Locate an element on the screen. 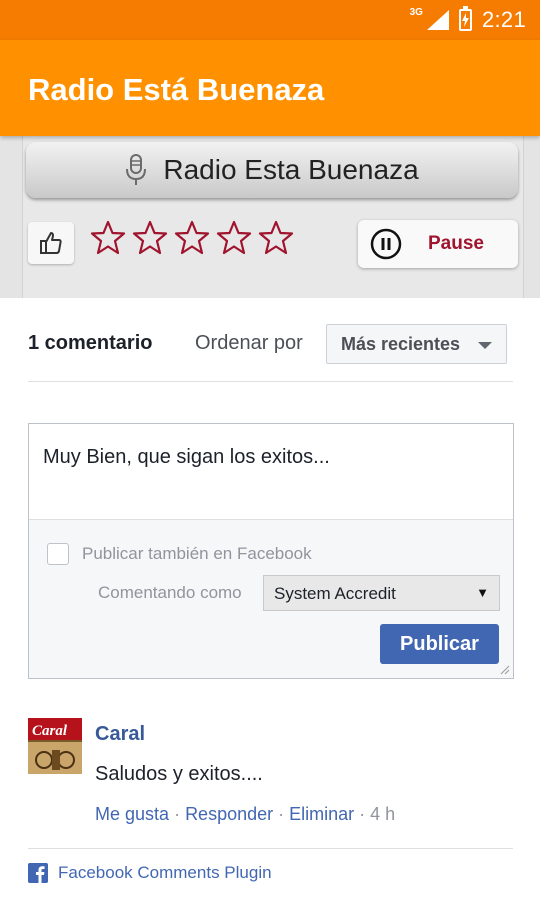 The width and height of the screenshot is (540, 900). comment-time: 4 h is located at coordinates (383, 814).